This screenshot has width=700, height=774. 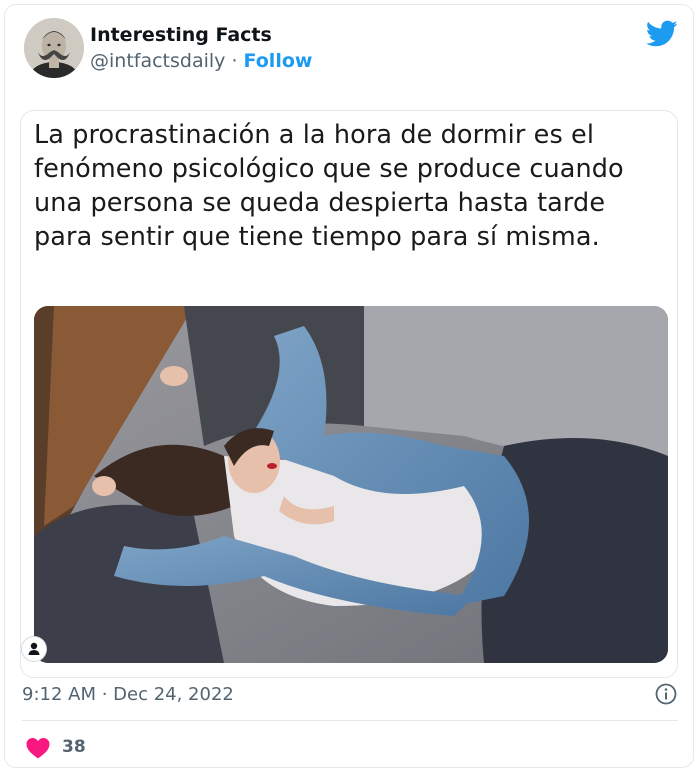 I want to click on tweet-meta: 9:12 AM · Dec 24, 2022, so click(x=350, y=695).